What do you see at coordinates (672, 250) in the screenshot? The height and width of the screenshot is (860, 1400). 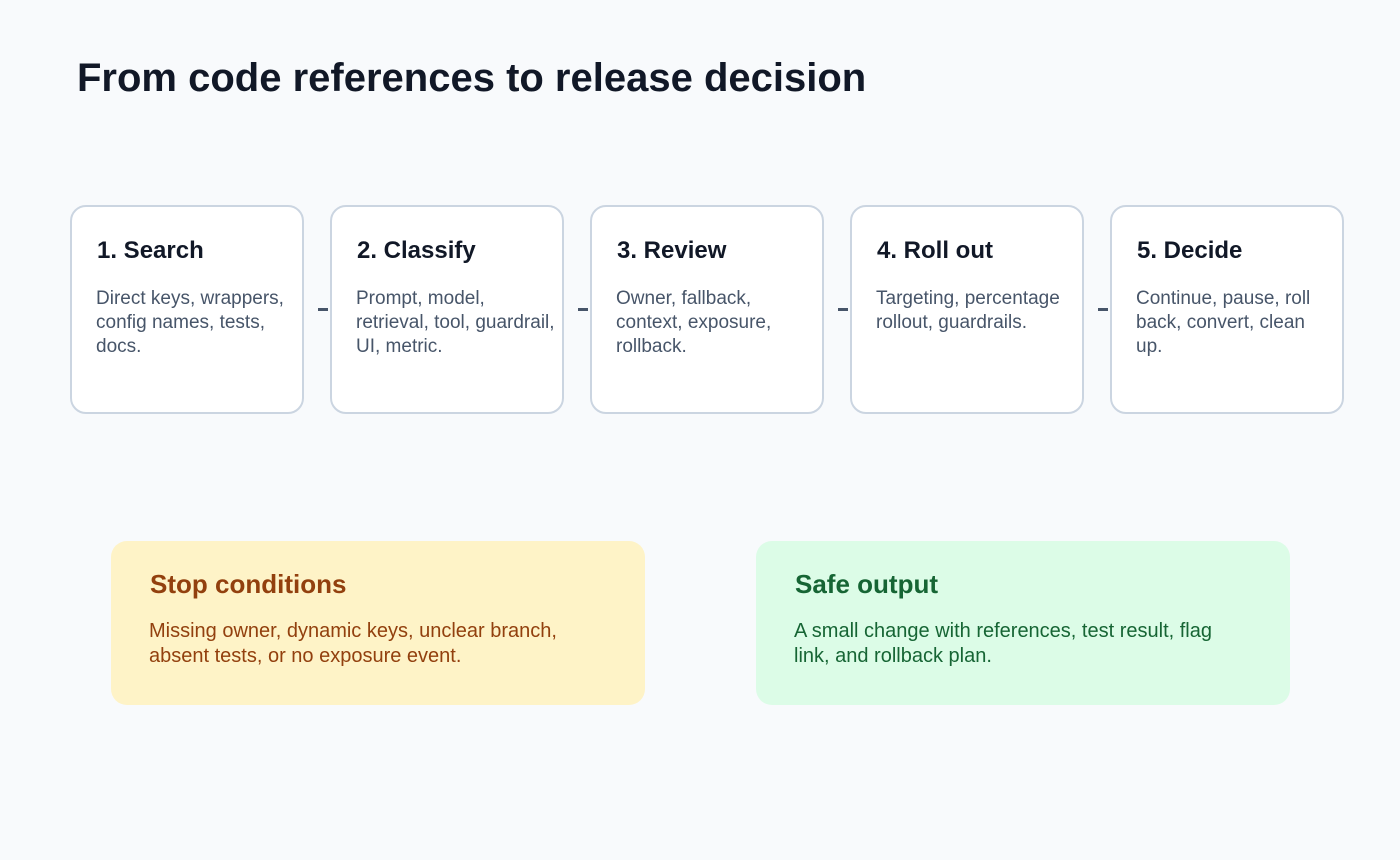 I see `step-title: 3. Review` at bounding box center [672, 250].